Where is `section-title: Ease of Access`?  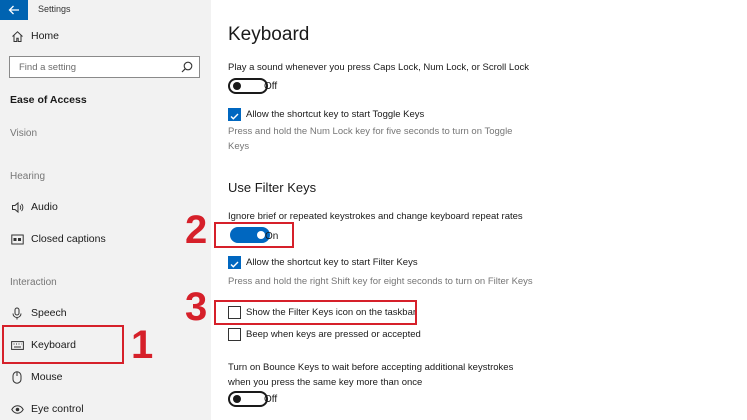 section-title: Ease of Access is located at coordinates (48, 100).